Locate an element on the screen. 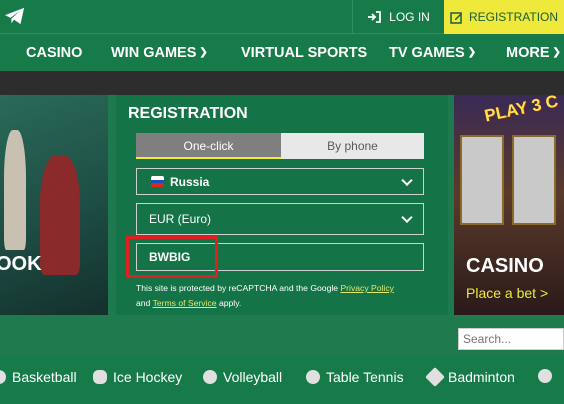 This screenshot has width=564, height=404. sport-item-badminton: Badminton is located at coordinates (470, 377).